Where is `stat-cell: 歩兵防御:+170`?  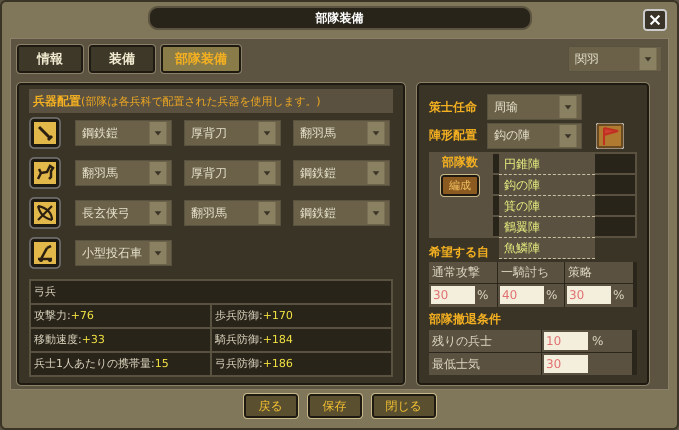
stat-cell: 歩兵防御:+170 is located at coordinates (301, 316).